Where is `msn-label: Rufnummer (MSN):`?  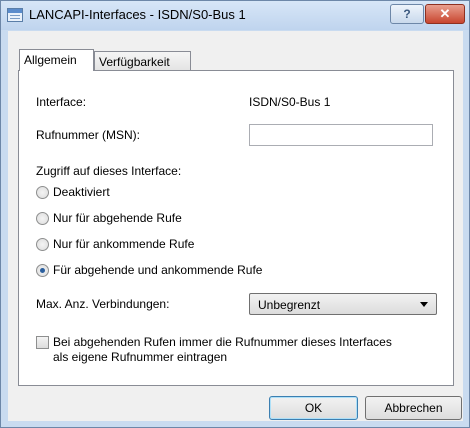
msn-label: Rufnummer (MSN): is located at coordinates (88, 135).